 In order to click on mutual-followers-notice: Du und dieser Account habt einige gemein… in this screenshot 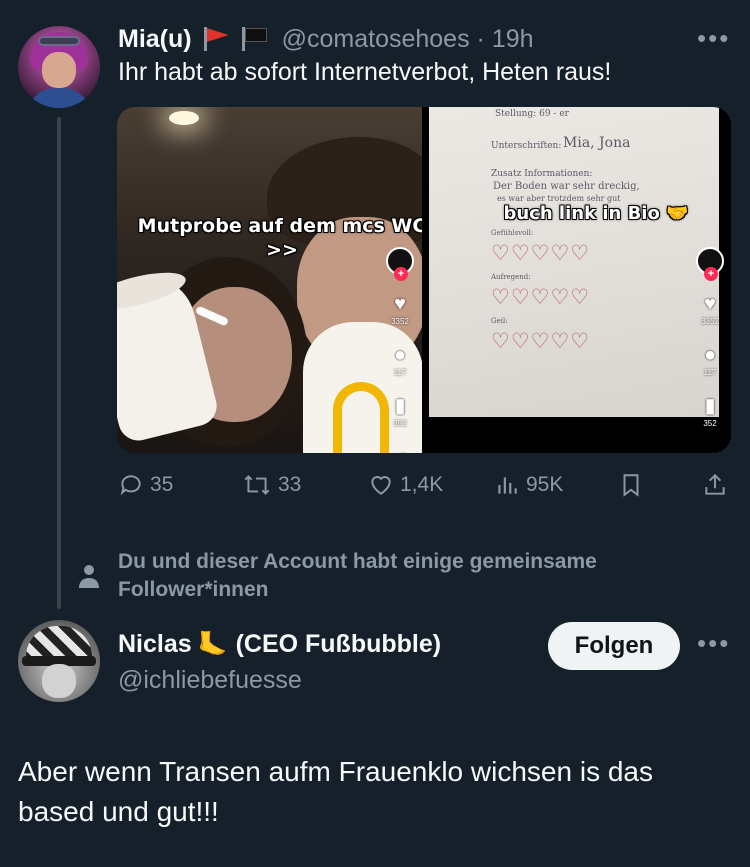, I will do `click(418, 576)`.